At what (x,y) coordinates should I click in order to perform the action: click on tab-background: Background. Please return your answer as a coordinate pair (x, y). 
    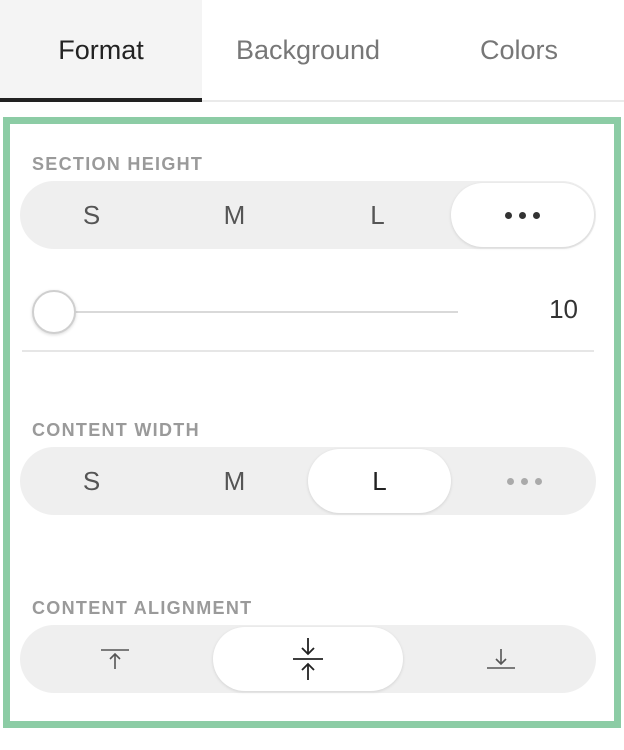
    Looking at the image, I should click on (308, 50).